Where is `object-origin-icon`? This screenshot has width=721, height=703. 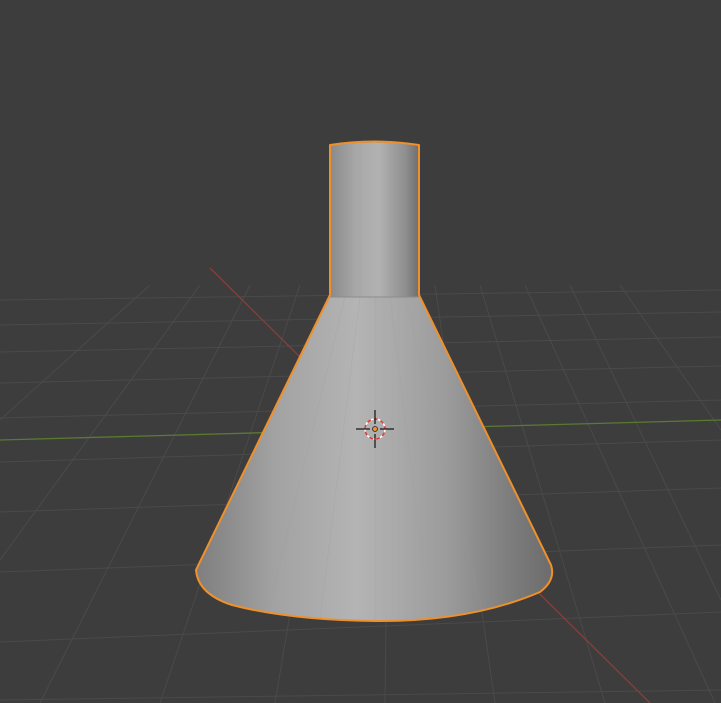 object-origin-icon is located at coordinates (375, 429).